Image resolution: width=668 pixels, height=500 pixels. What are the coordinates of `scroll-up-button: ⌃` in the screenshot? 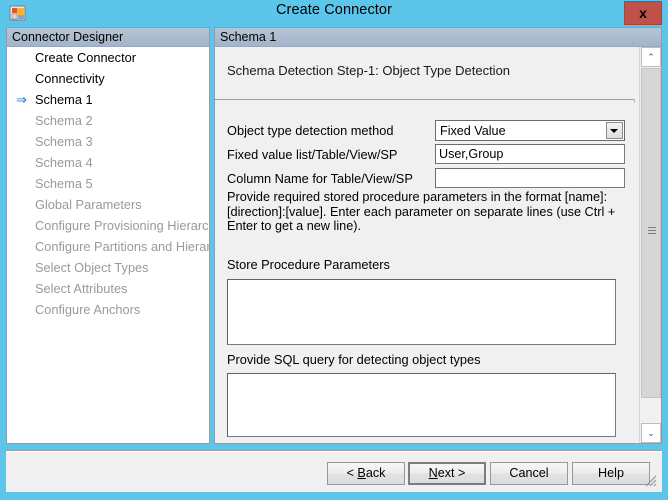 It's located at (651, 57).